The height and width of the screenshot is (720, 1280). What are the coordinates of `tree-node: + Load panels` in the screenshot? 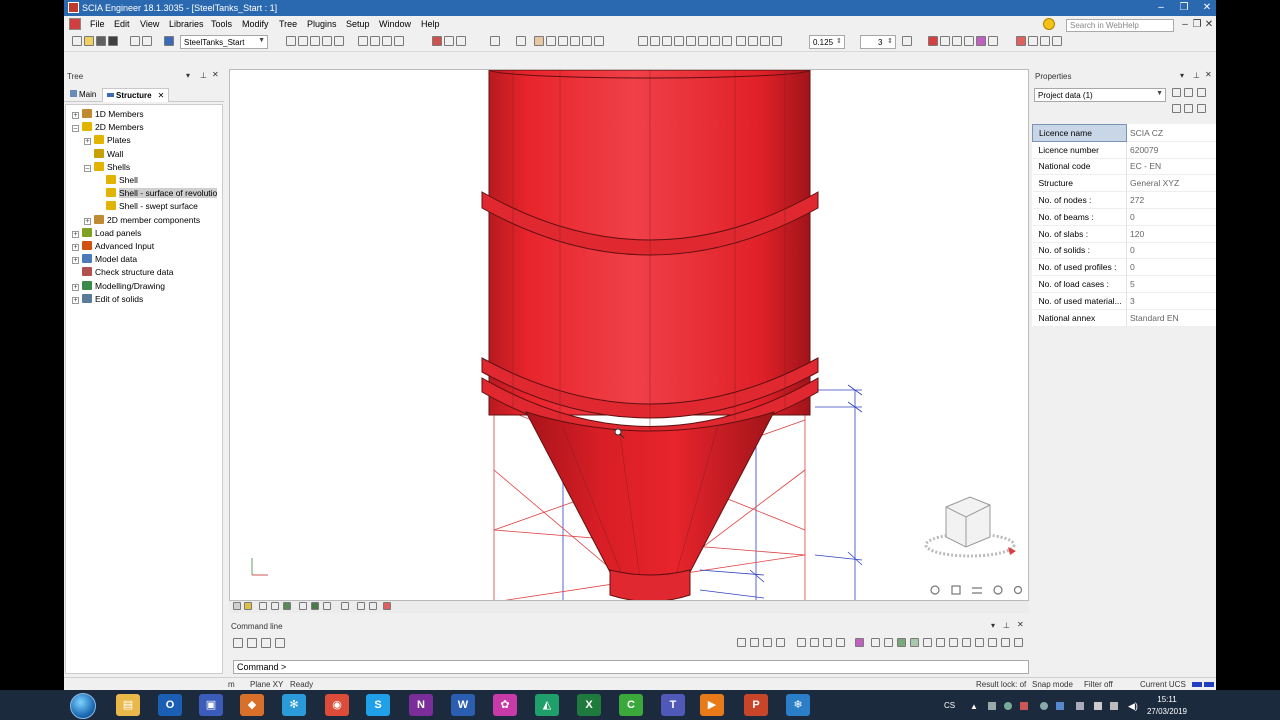 It's located at (106, 233).